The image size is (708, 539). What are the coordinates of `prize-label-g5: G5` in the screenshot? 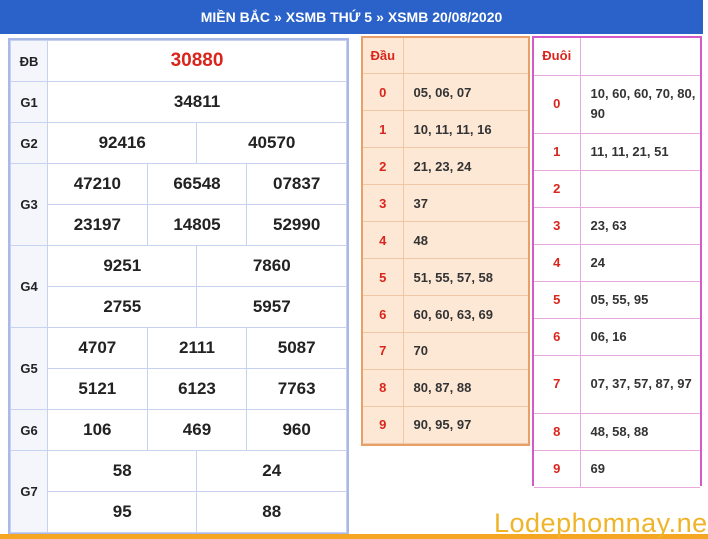 It's located at (29, 368).